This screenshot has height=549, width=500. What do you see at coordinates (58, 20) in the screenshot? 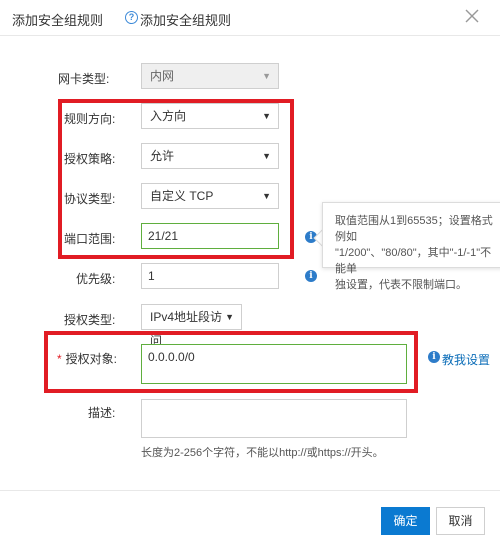
I see `dialog-title: 添加安全组规则` at bounding box center [58, 20].